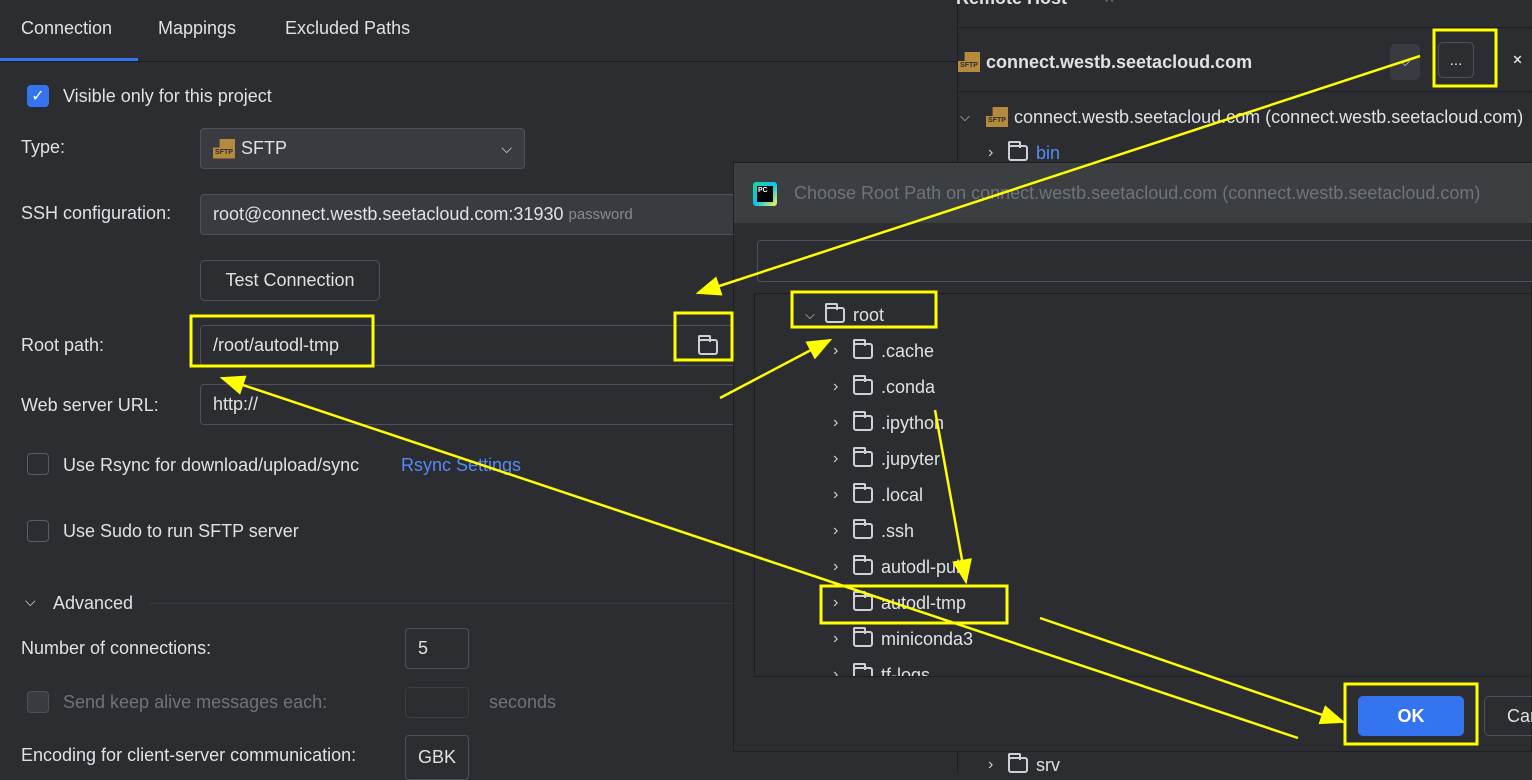 Image resolution: width=1532 pixels, height=780 pixels. Describe the element at coordinates (888, 423) in the screenshot. I see `tree-item: › .ipython` at that location.